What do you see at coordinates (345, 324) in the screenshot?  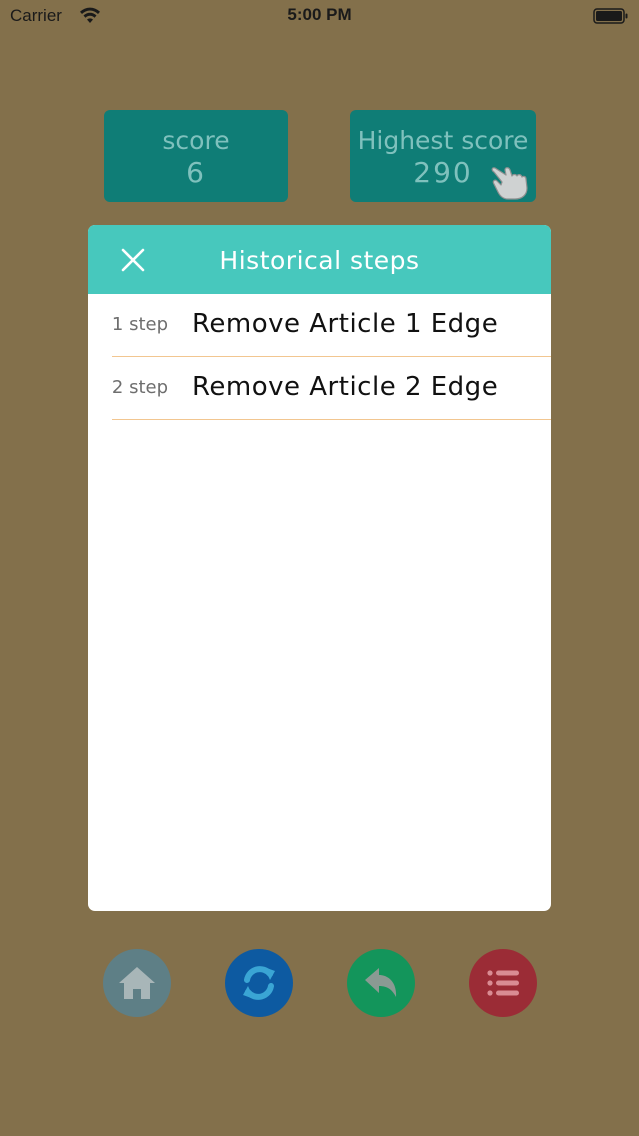 I see `step-description: Remove Article 1 Edge` at bounding box center [345, 324].